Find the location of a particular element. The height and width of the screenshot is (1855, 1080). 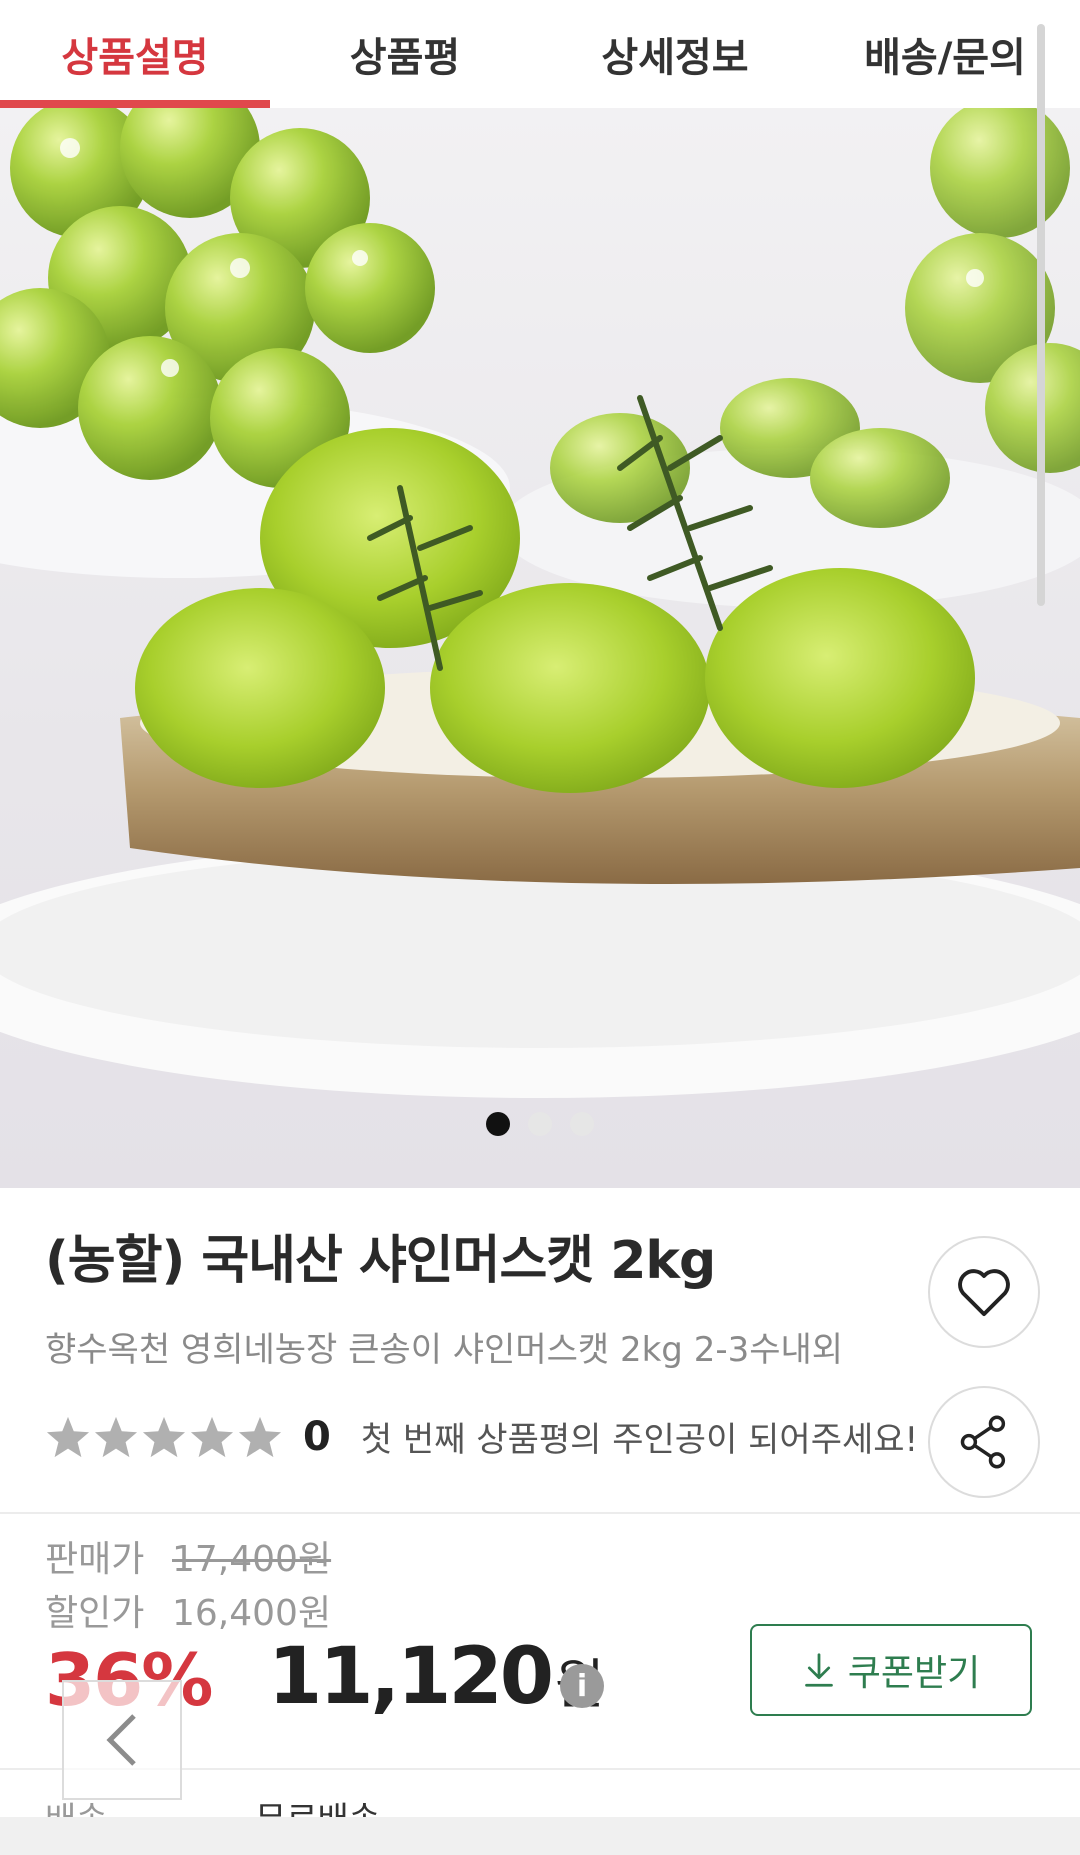

sale-price-label: 판매가 is located at coordinates (95, 1559).